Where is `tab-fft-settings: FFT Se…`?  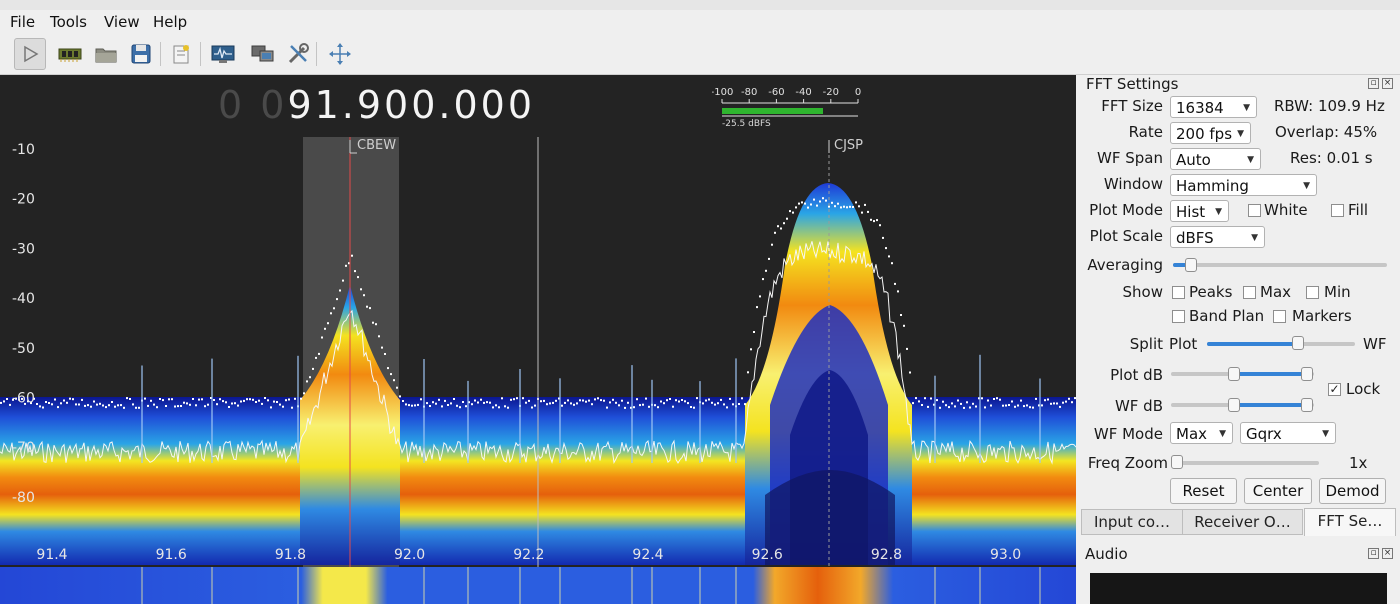 tab-fft-settings: FFT Se… is located at coordinates (1350, 522).